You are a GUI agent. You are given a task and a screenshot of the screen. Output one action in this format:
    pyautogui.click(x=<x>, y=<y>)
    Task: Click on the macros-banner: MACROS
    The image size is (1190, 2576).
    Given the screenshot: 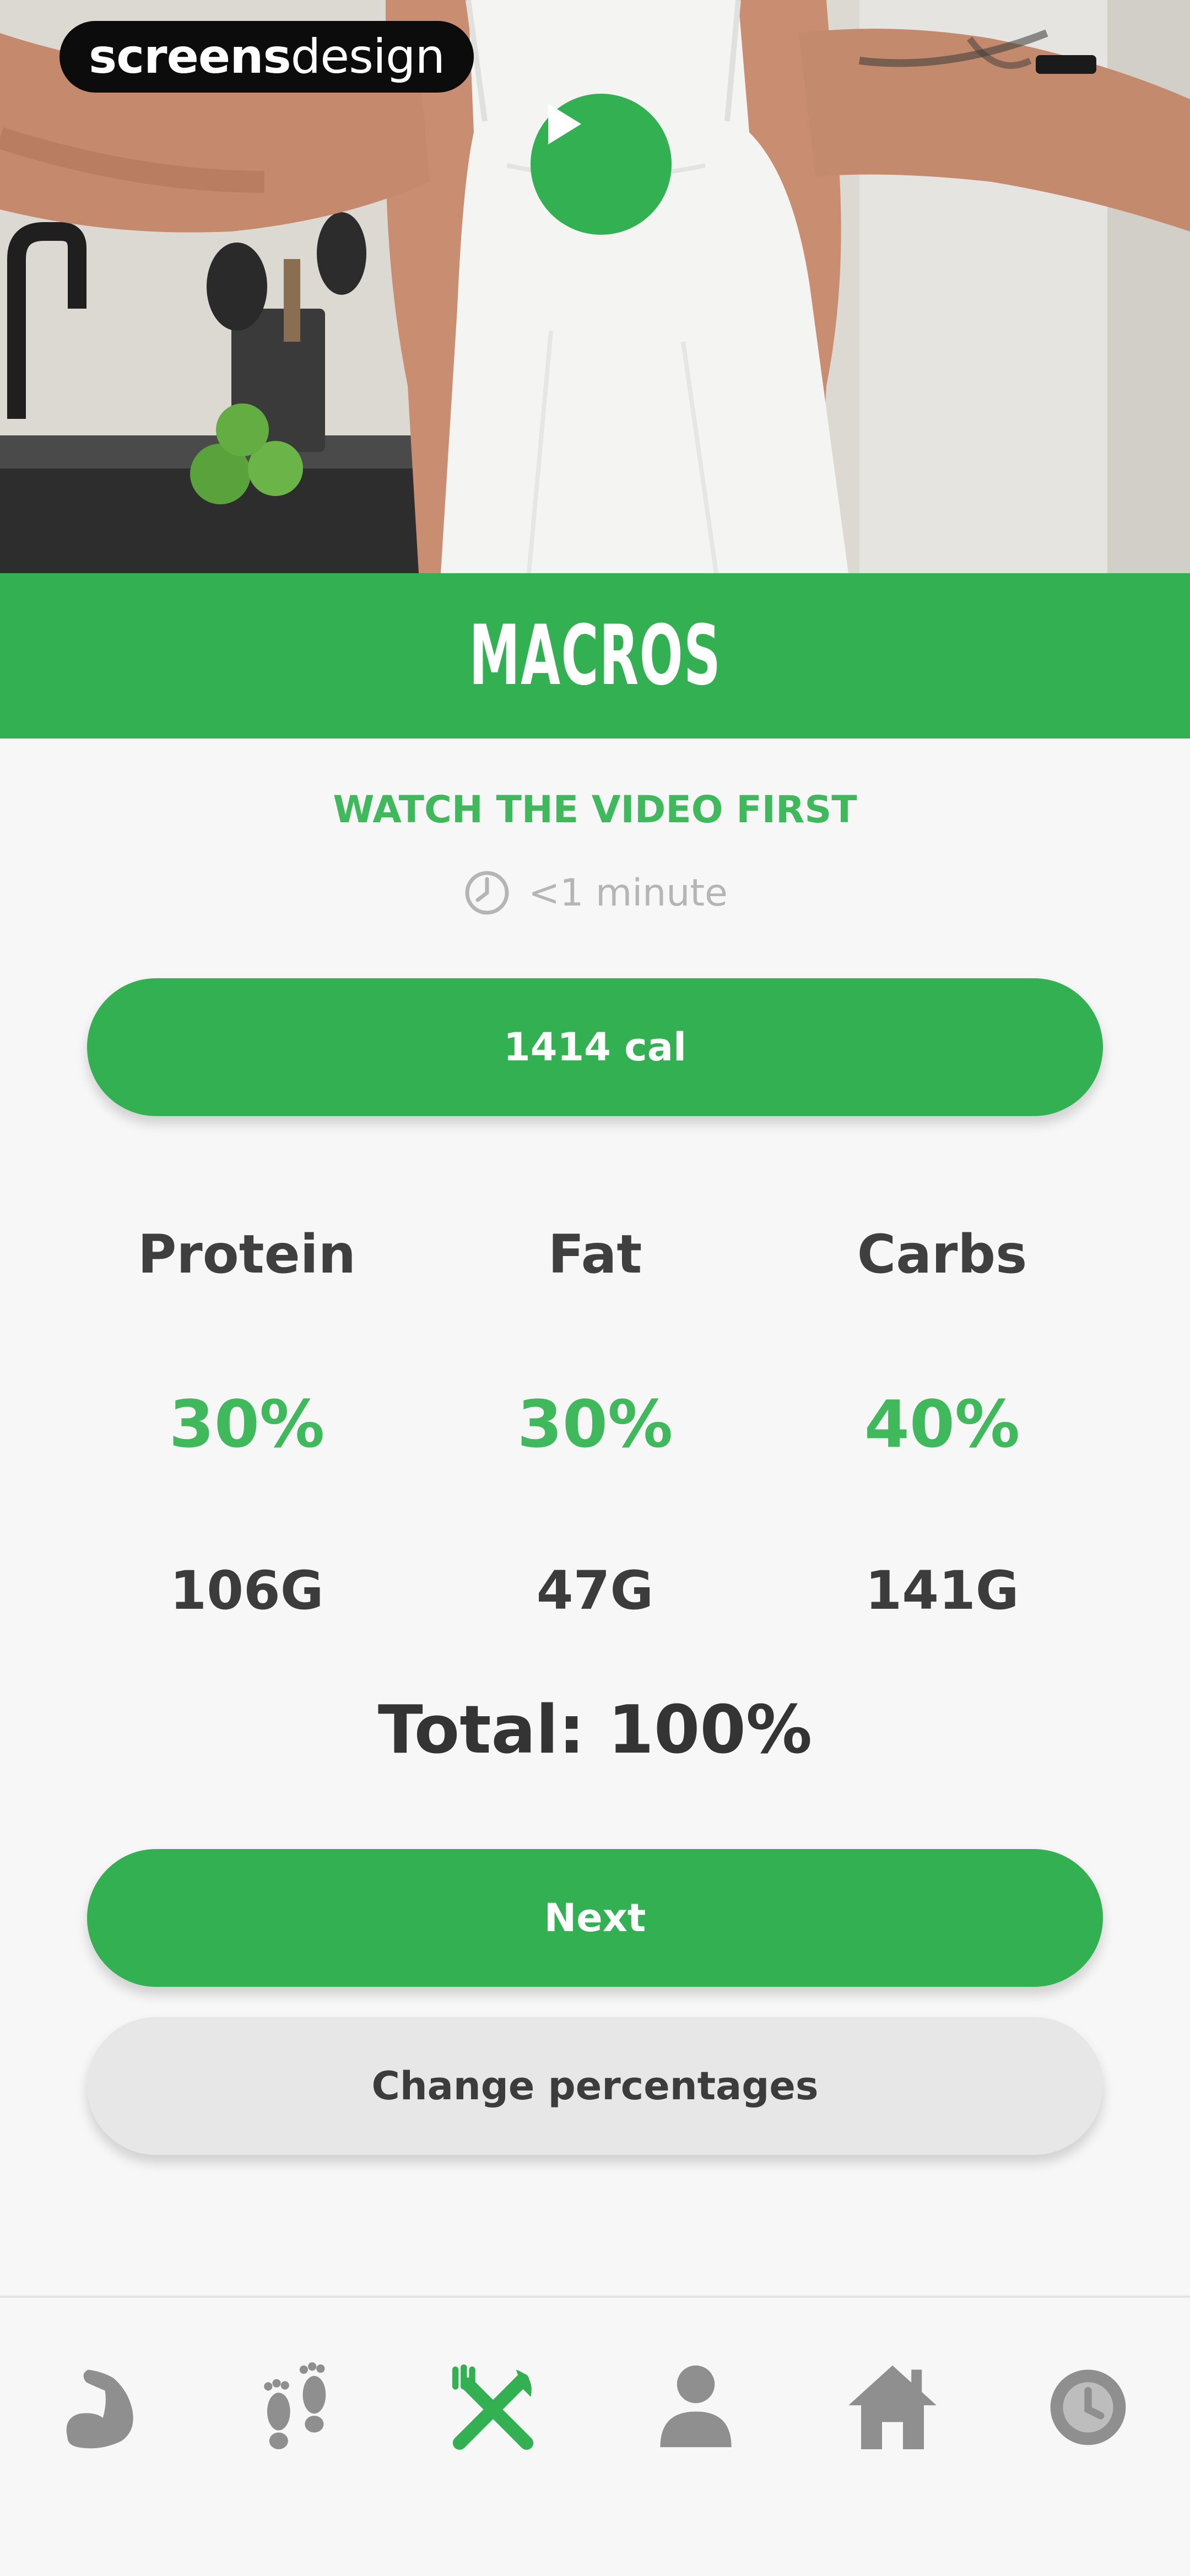 What is the action you would take?
    pyautogui.click(x=595, y=656)
    